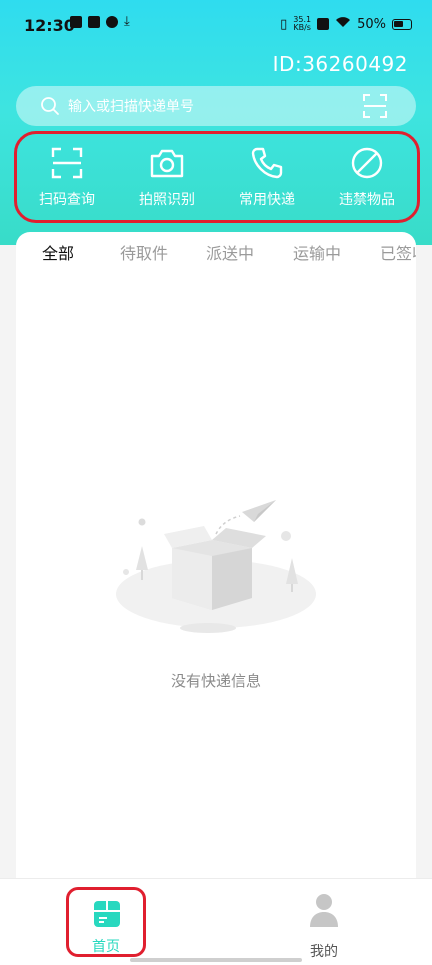  I want to click on sim-icon, so click(323, 24).